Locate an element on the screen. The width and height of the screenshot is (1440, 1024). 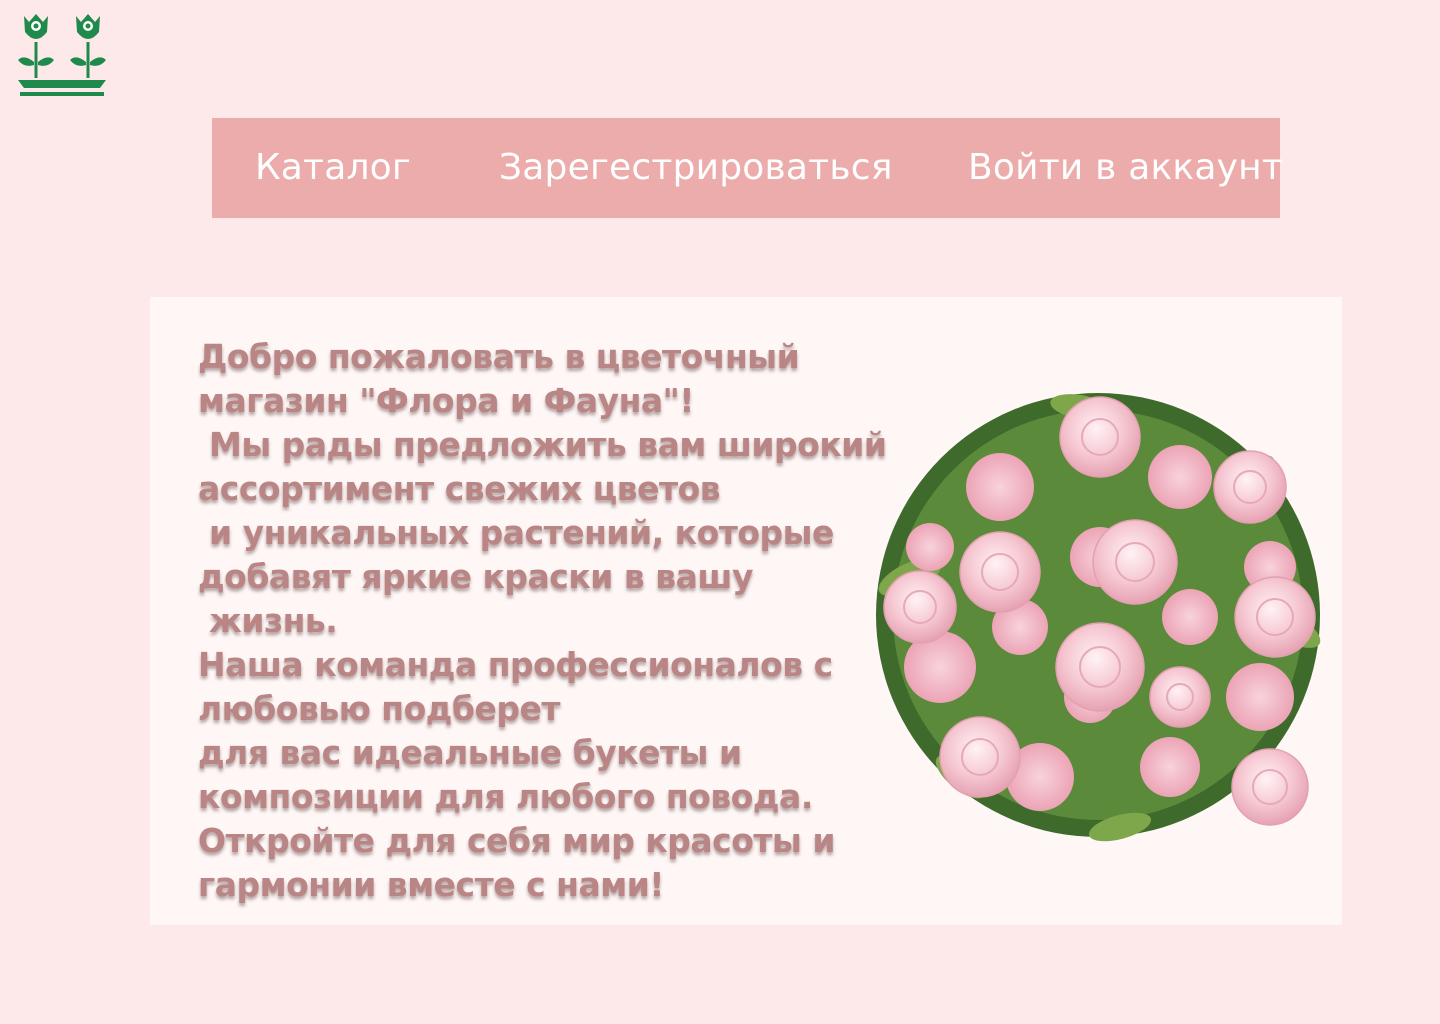
nav-catalog-link: Каталог is located at coordinates (333, 168).